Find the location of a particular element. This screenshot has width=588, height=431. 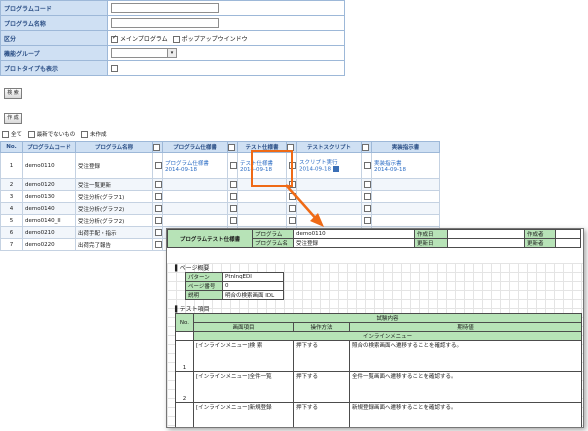

table-row: 4 demo0140 受注分析(グラフ2) is located at coordinates (220, 208).